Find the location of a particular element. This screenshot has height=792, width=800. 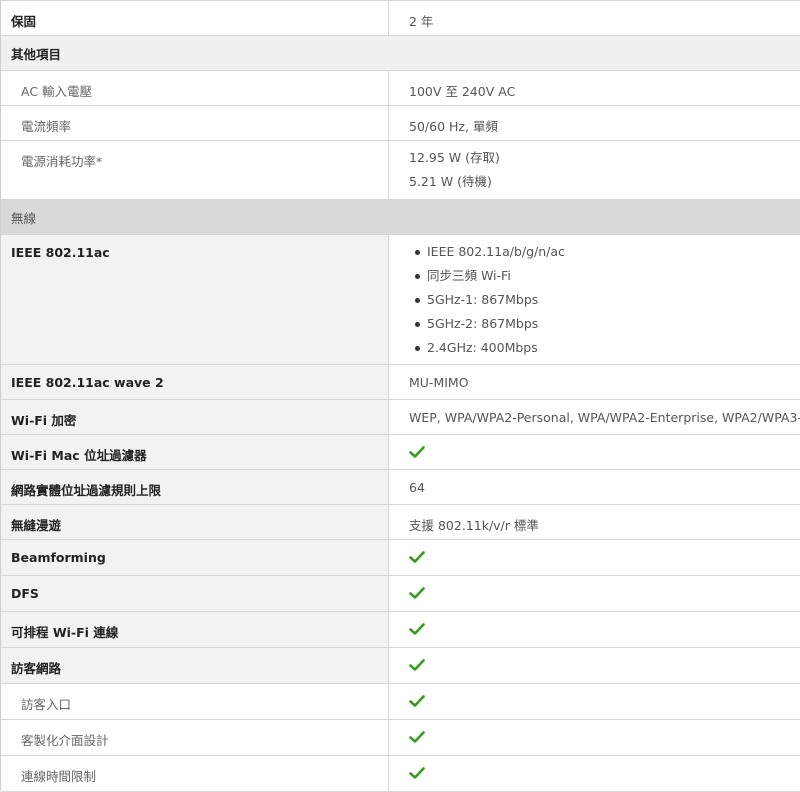

spec-row-guest-network: 訪客網路 is located at coordinates (400, 666).